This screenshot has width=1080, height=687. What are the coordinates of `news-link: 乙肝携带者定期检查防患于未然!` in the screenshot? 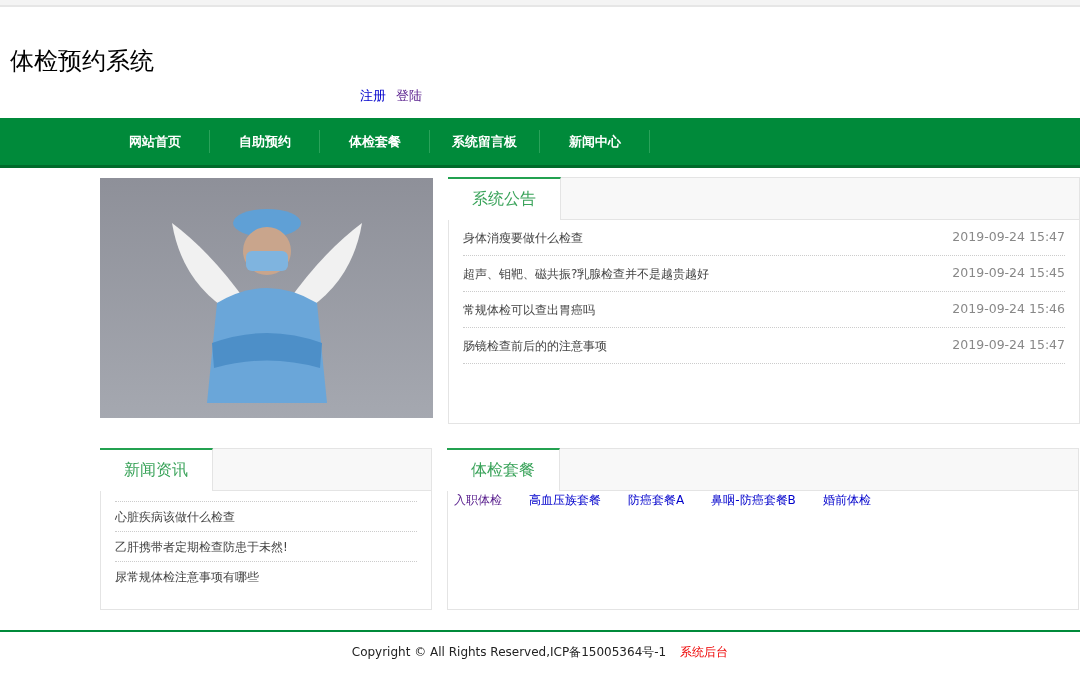 It's located at (266, 546).